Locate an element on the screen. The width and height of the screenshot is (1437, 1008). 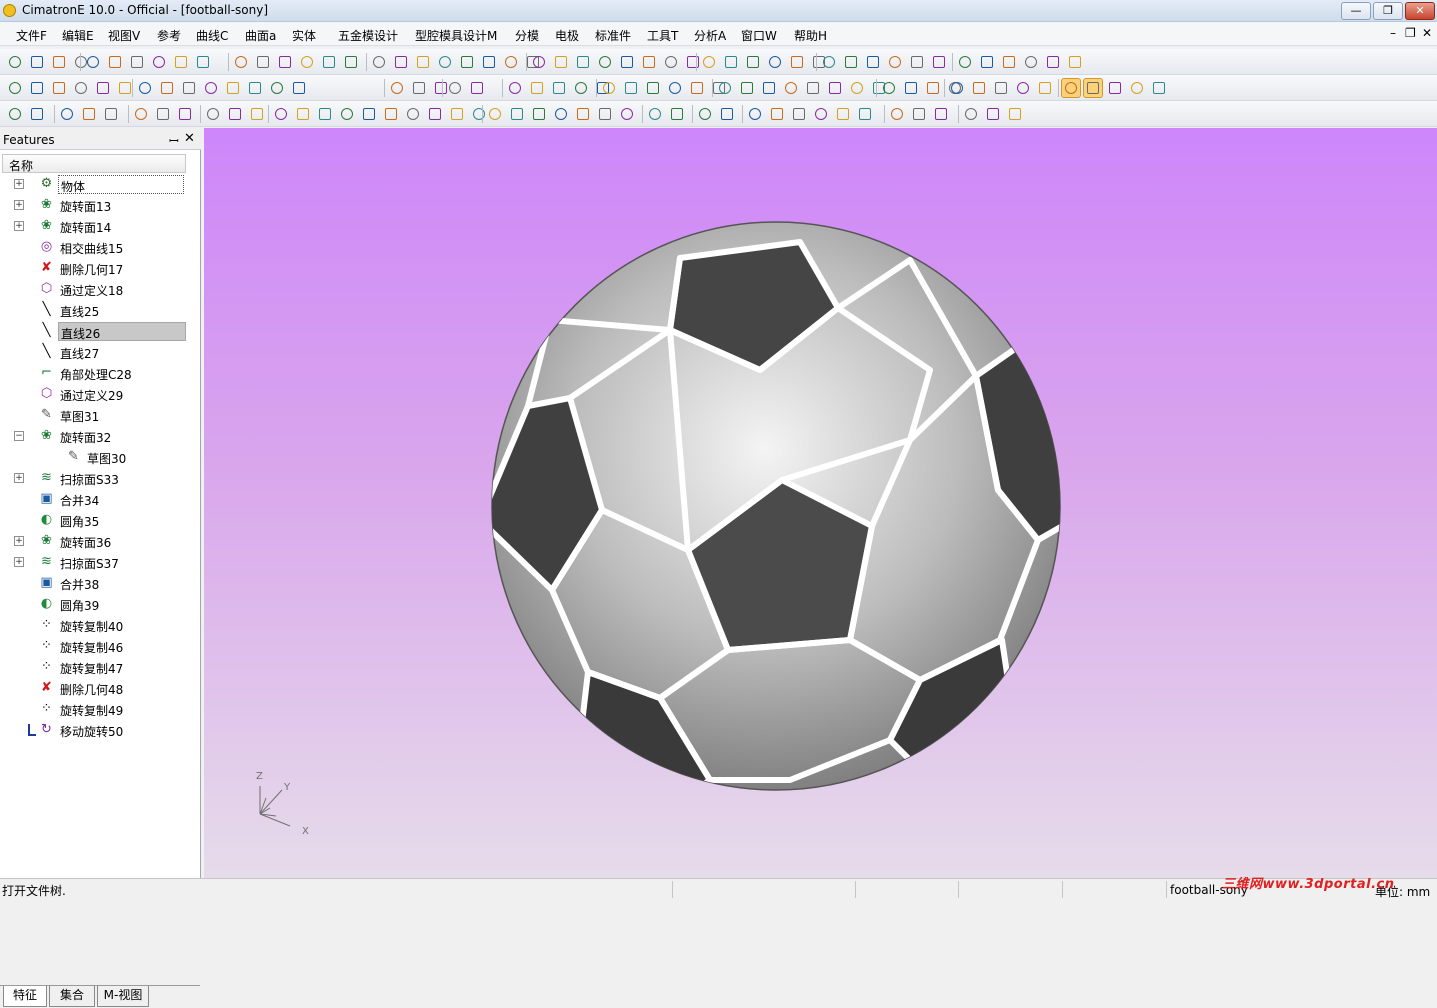
tree-node: + ≋ 扫掠面S37 is located at coordinates (100, 562).